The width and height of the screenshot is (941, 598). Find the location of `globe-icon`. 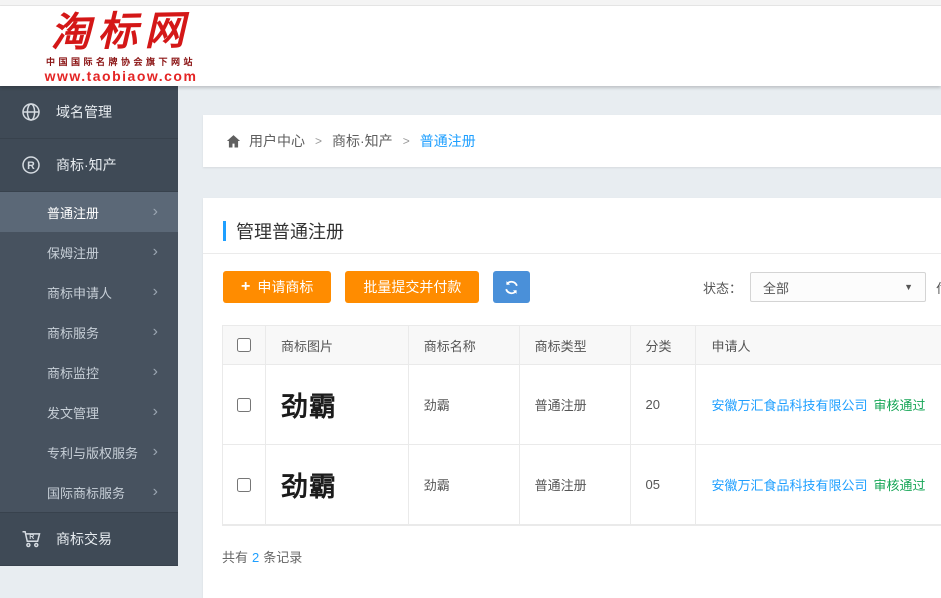

globe-icon is located at coordinates (31, 112).